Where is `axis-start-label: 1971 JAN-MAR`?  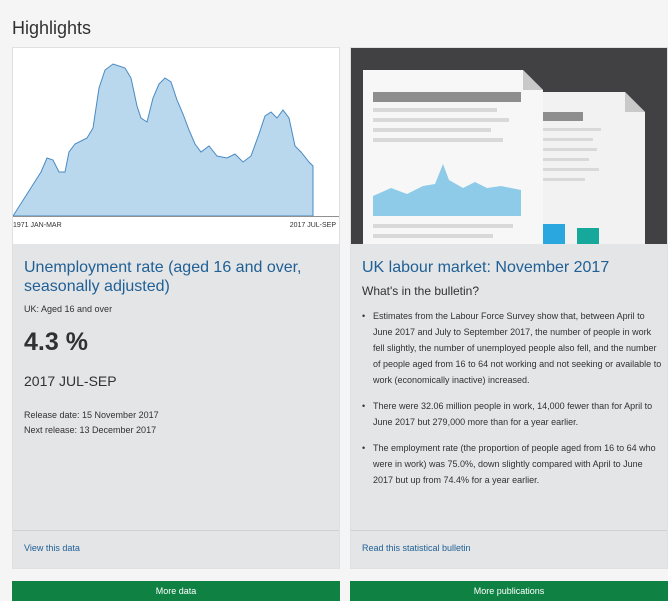
axis-start-label: 1971 JAN-MAR is located at coordinates (37, 225).